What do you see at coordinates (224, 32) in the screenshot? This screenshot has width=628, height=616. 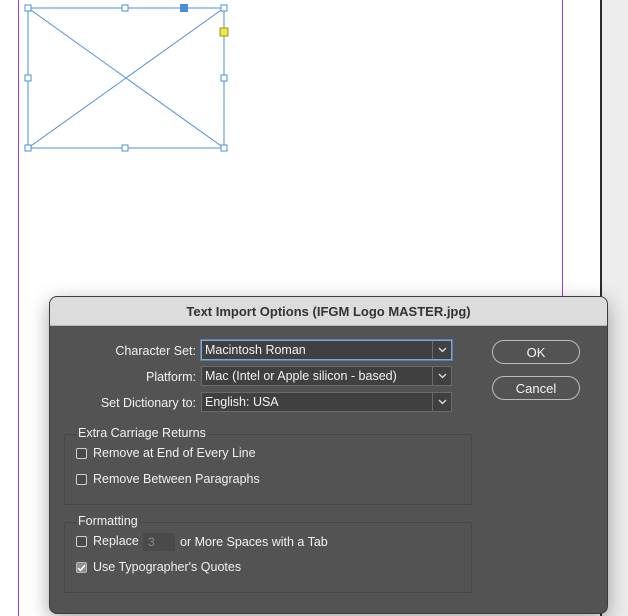 I see `corner-option-handle` at bounding box center [224, 32].